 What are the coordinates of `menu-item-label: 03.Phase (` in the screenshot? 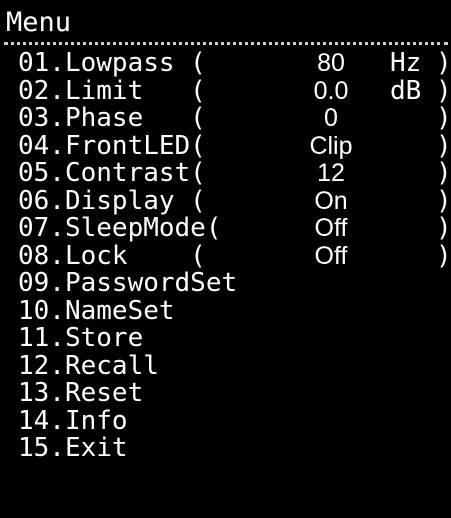 It's located at (112, 118).